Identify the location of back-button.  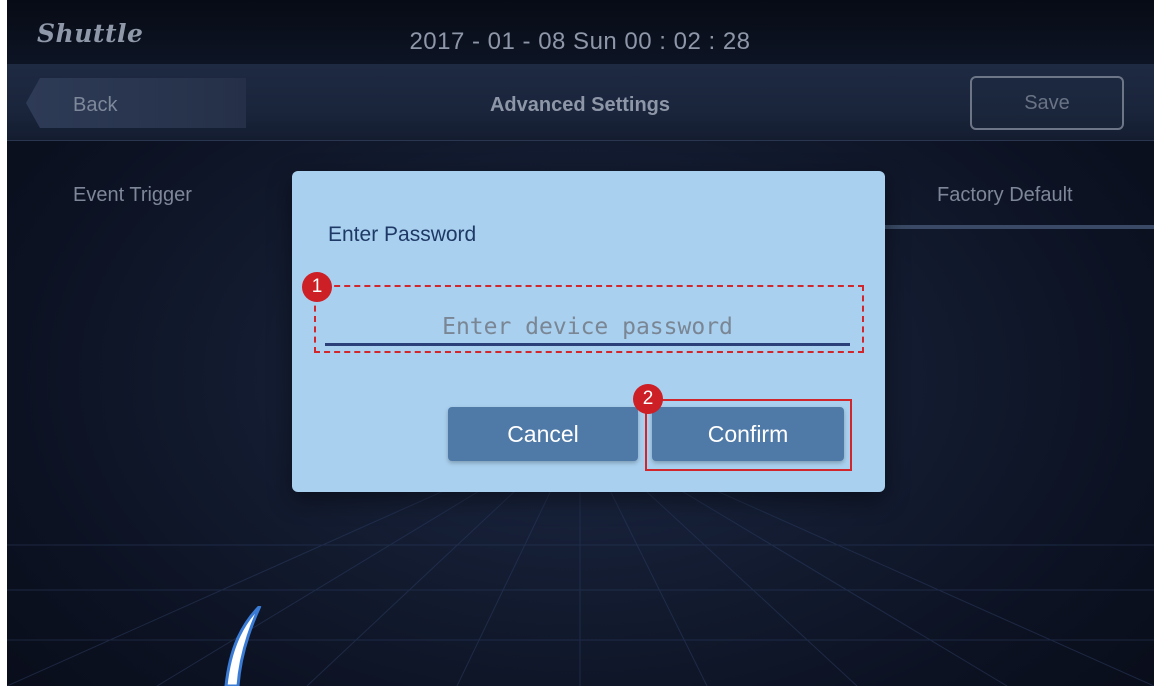
(136, 103).